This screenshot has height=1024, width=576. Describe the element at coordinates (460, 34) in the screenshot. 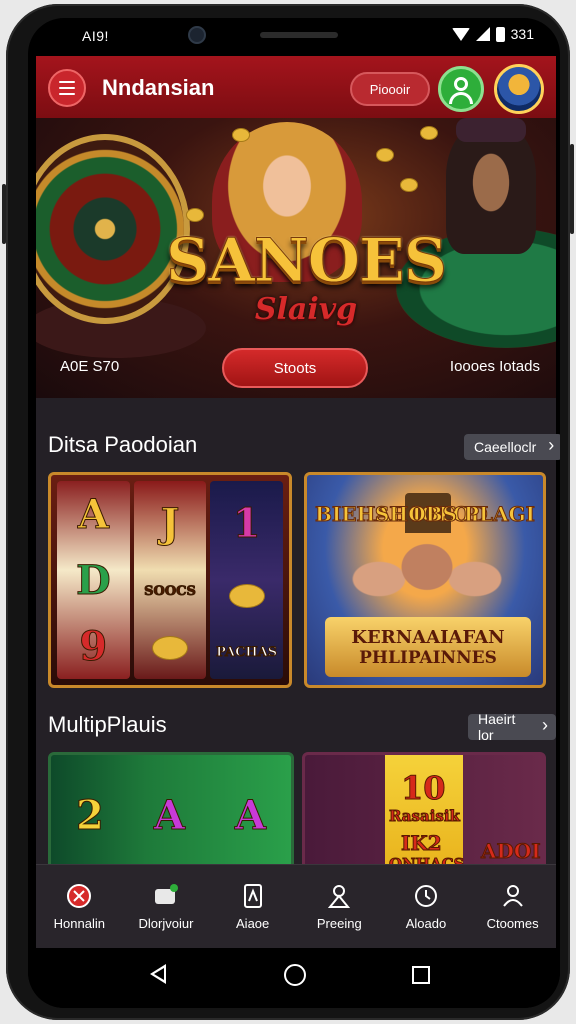

I see `wifi-icon` at that location.